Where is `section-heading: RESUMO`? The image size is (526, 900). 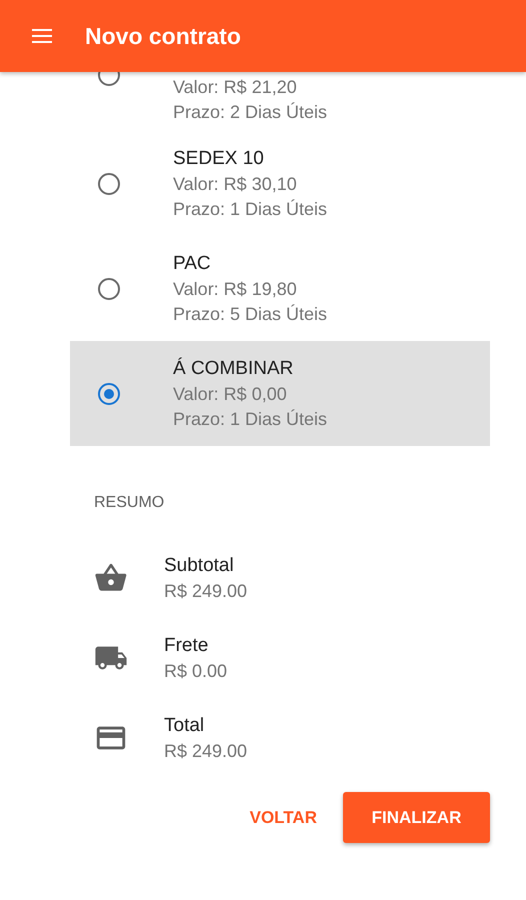 section-heading: RESUMO is located at coordinates (130, 503).